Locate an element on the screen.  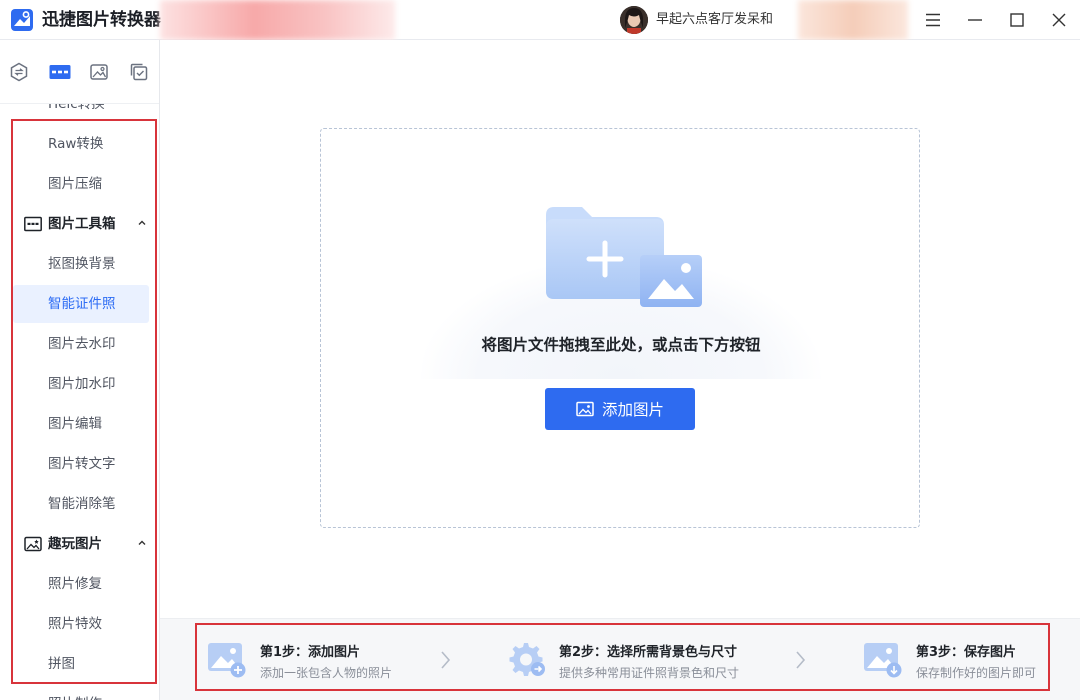
add-image-step-icon is located at coordinates (227, 660).